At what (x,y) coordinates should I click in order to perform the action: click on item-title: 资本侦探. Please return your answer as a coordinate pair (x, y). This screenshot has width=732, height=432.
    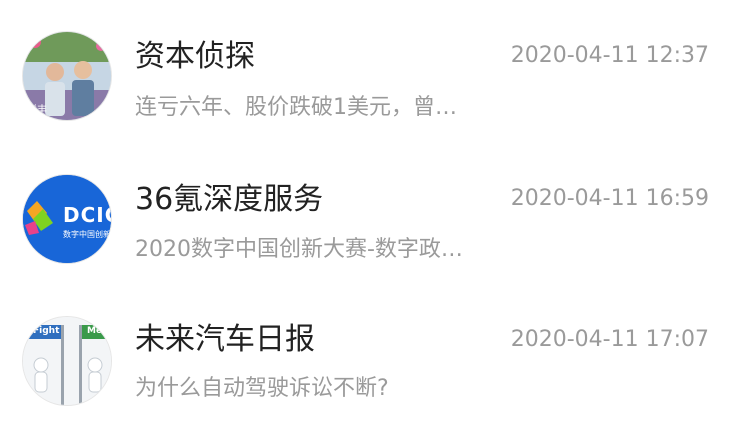
    Looking at the image, I should click on (195, 56).